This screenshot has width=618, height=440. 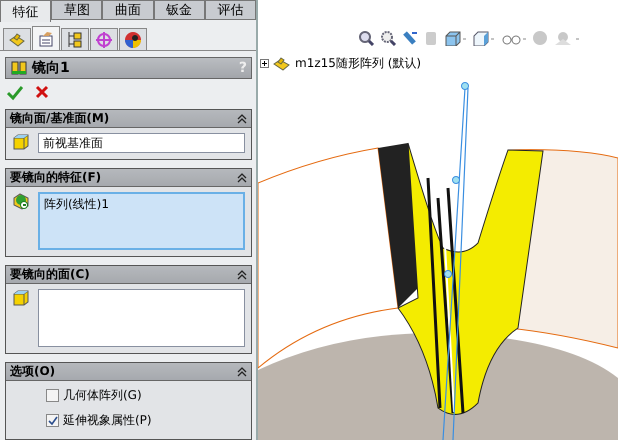 I want to click on confirm-icon, so click(x=15, y=92).